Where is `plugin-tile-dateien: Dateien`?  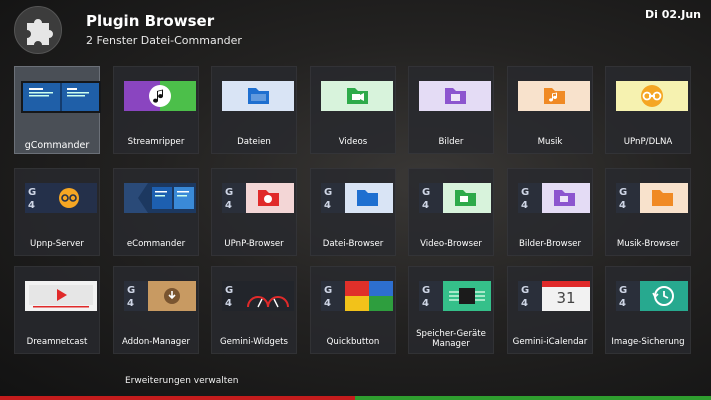 plugin-tile-dateien: Dateien is located at coordinates (254, 110).